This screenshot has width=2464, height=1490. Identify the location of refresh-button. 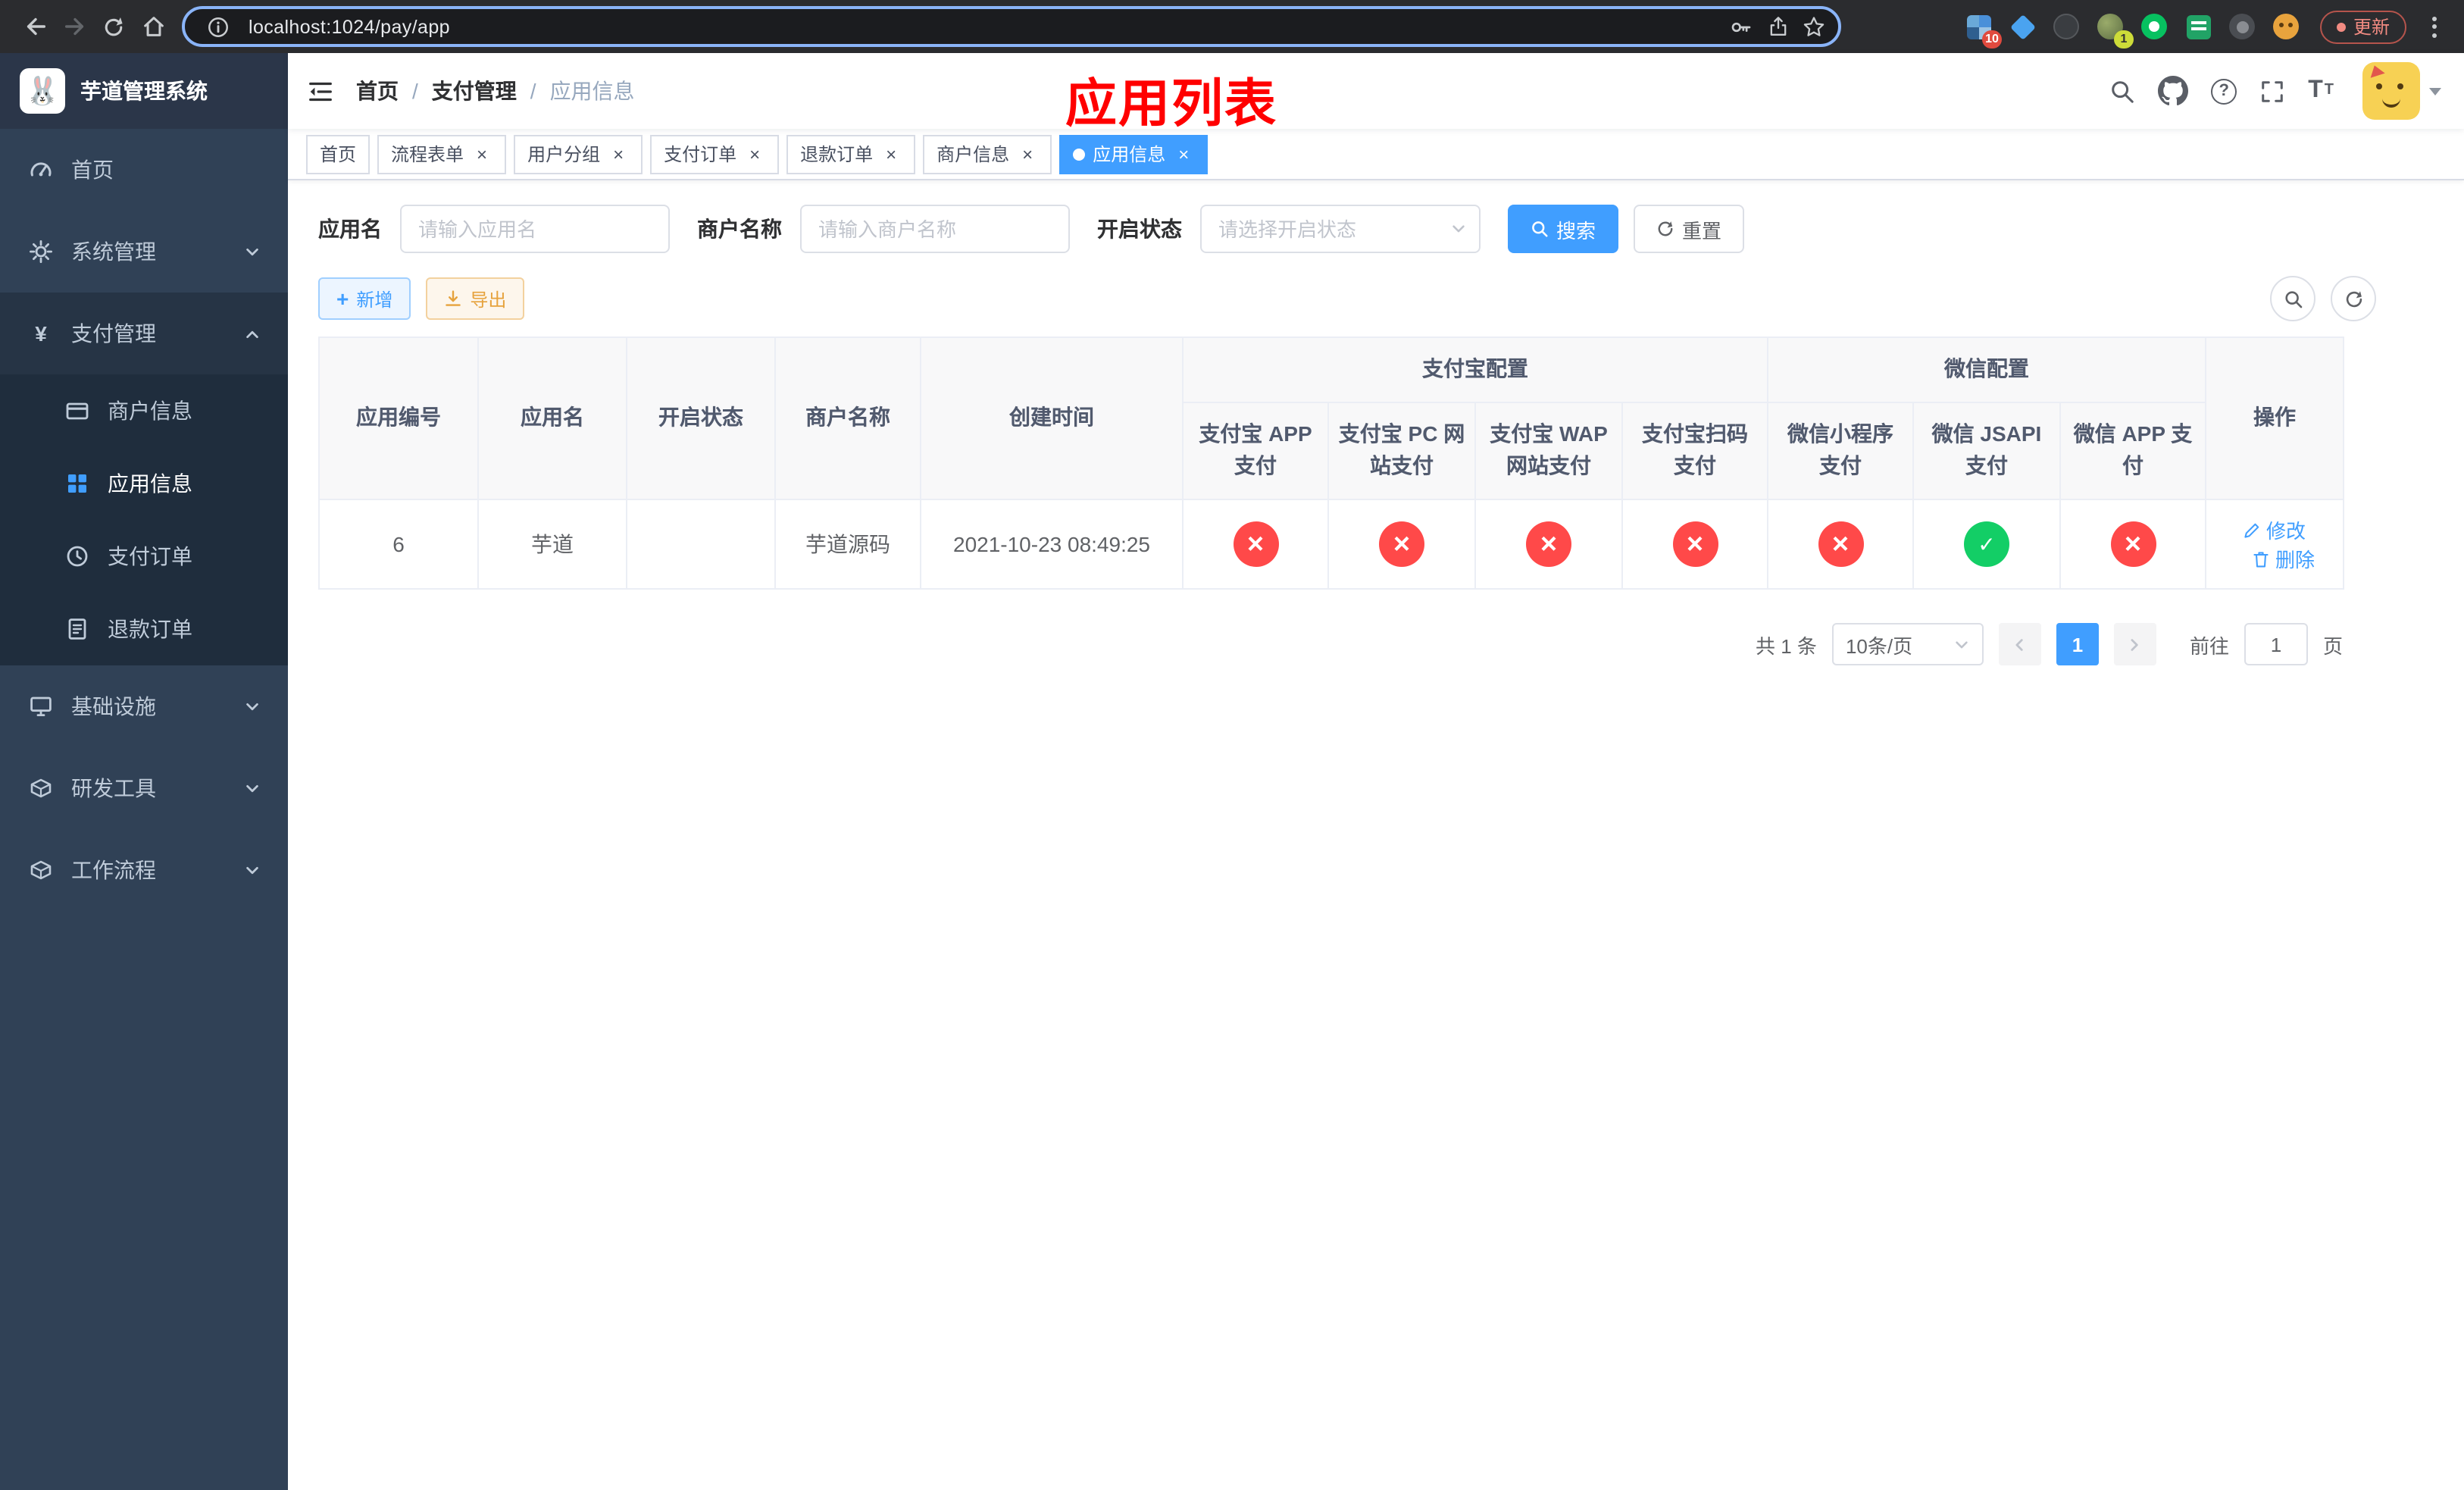
(2353, 298).